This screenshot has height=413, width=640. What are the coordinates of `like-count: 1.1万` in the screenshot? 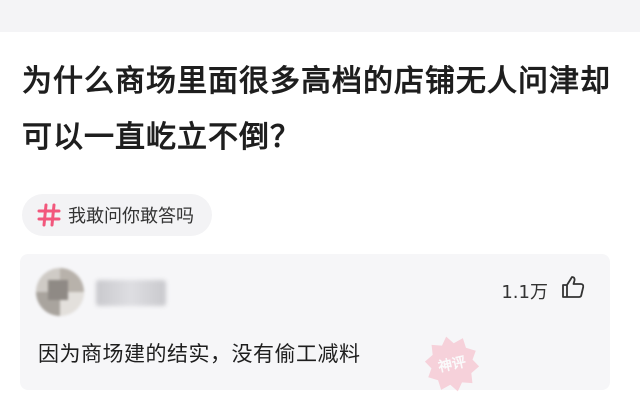 It's located at (524, 292).